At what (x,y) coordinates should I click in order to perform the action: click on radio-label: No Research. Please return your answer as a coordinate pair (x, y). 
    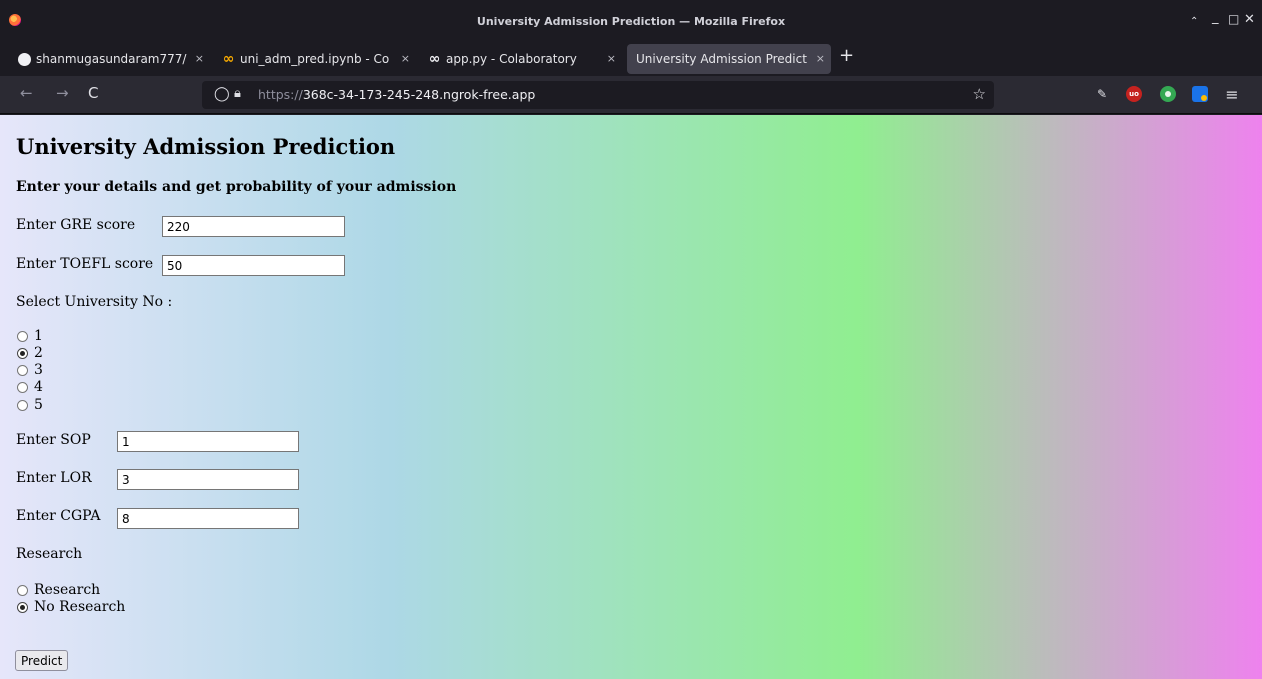
    Looking at the image, I should click on (80, 607).